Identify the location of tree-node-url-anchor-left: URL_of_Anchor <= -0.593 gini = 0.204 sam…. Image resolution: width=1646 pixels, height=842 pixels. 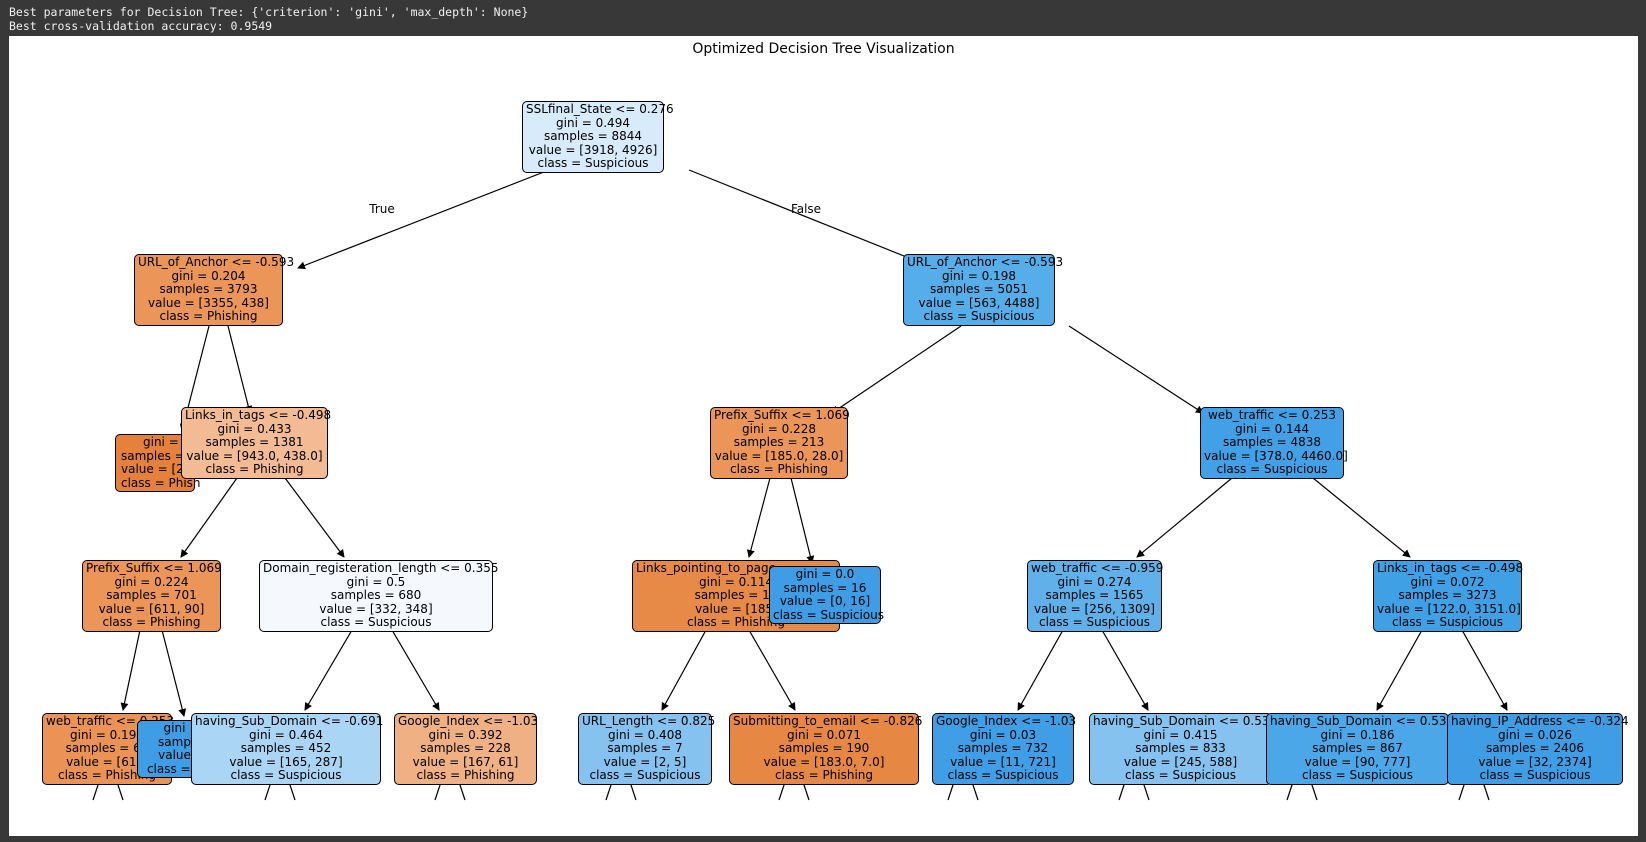
(214, 290).